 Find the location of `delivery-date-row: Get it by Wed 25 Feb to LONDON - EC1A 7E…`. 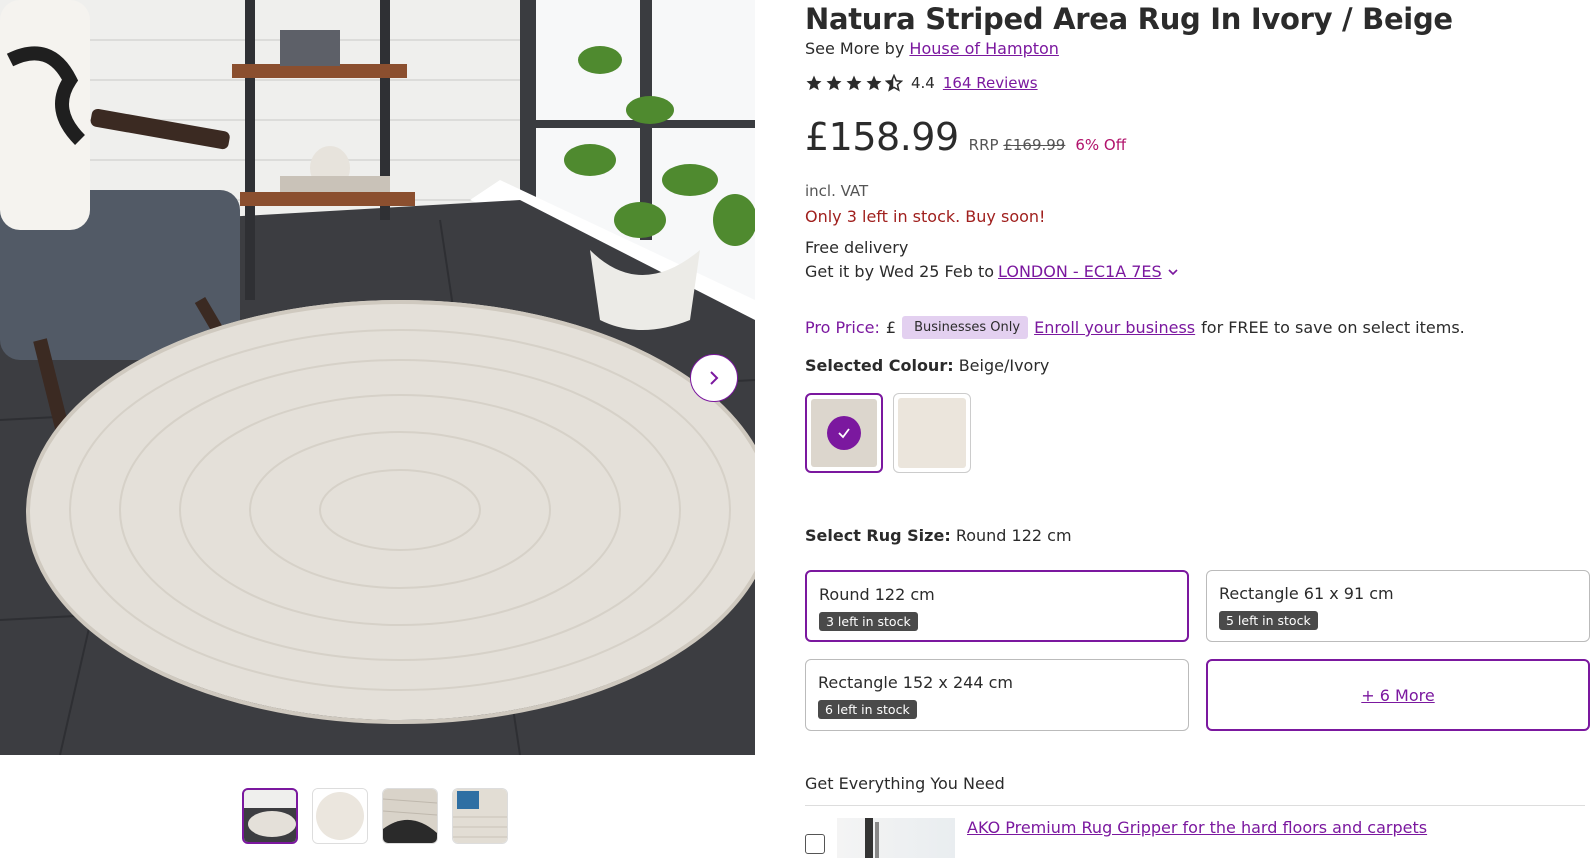

delivery-date-row: Get it by Wed 25 Feb to LONDON - EC1A 7E… is located at coordinates (992, 271).